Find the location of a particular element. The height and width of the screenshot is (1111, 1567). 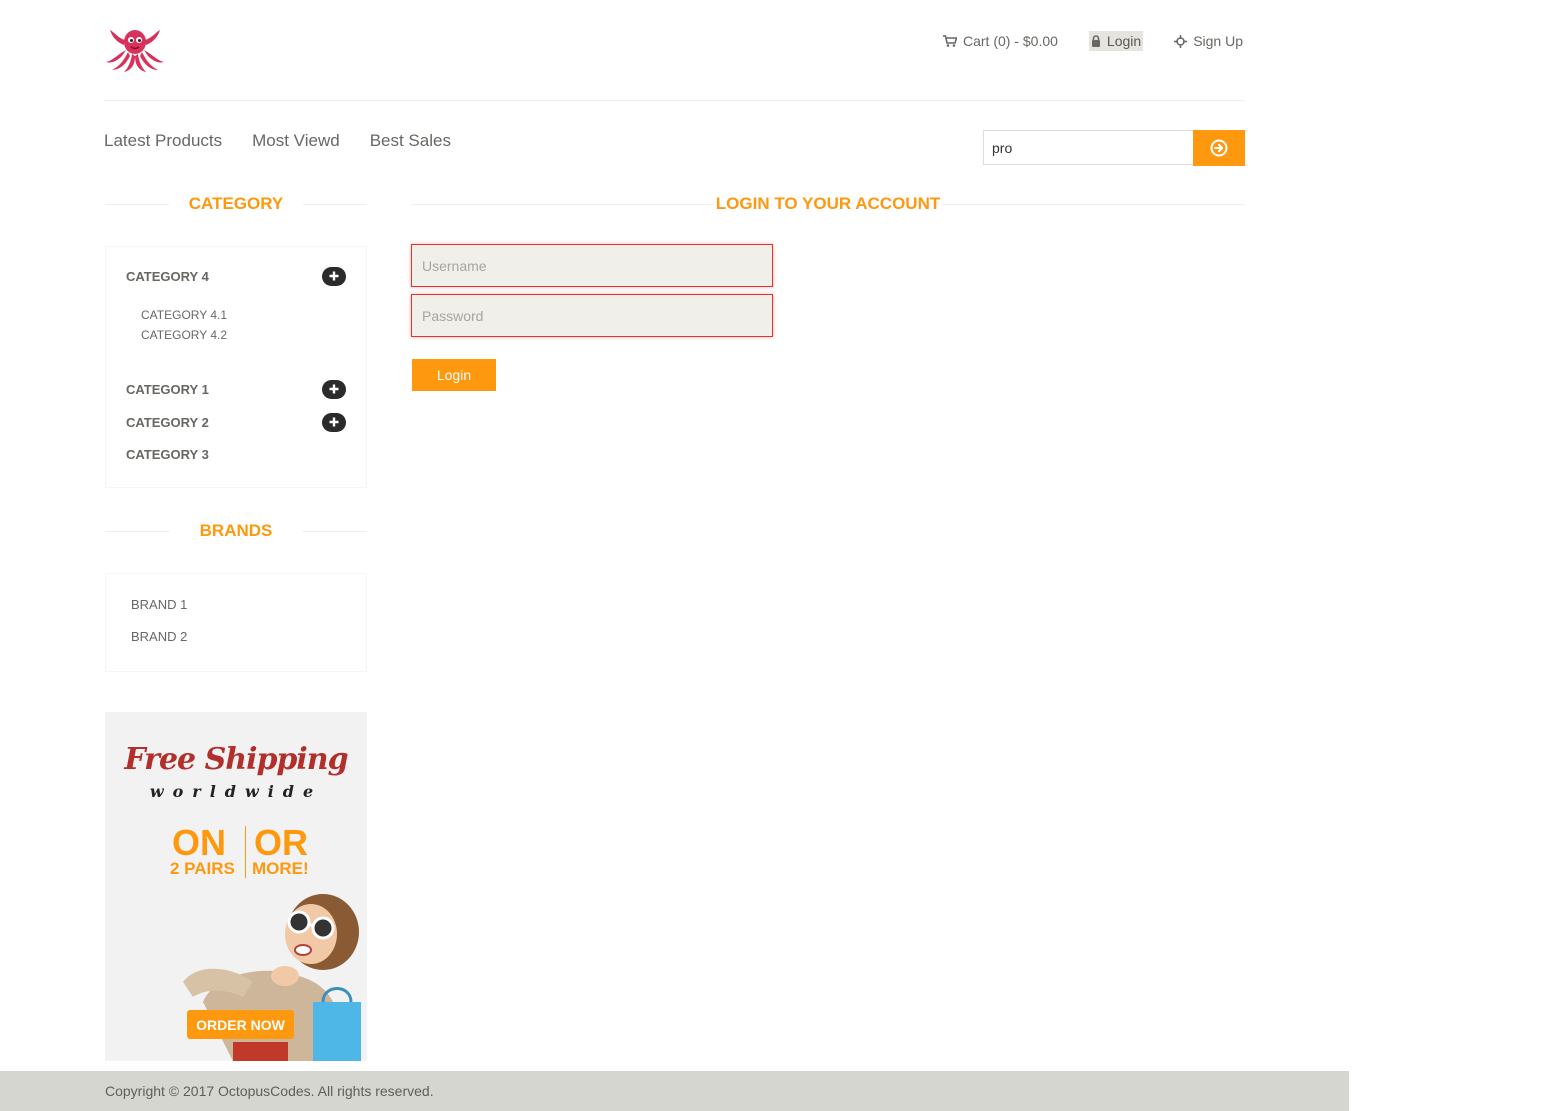

login-button: Login is located at coordinates (454, 375).